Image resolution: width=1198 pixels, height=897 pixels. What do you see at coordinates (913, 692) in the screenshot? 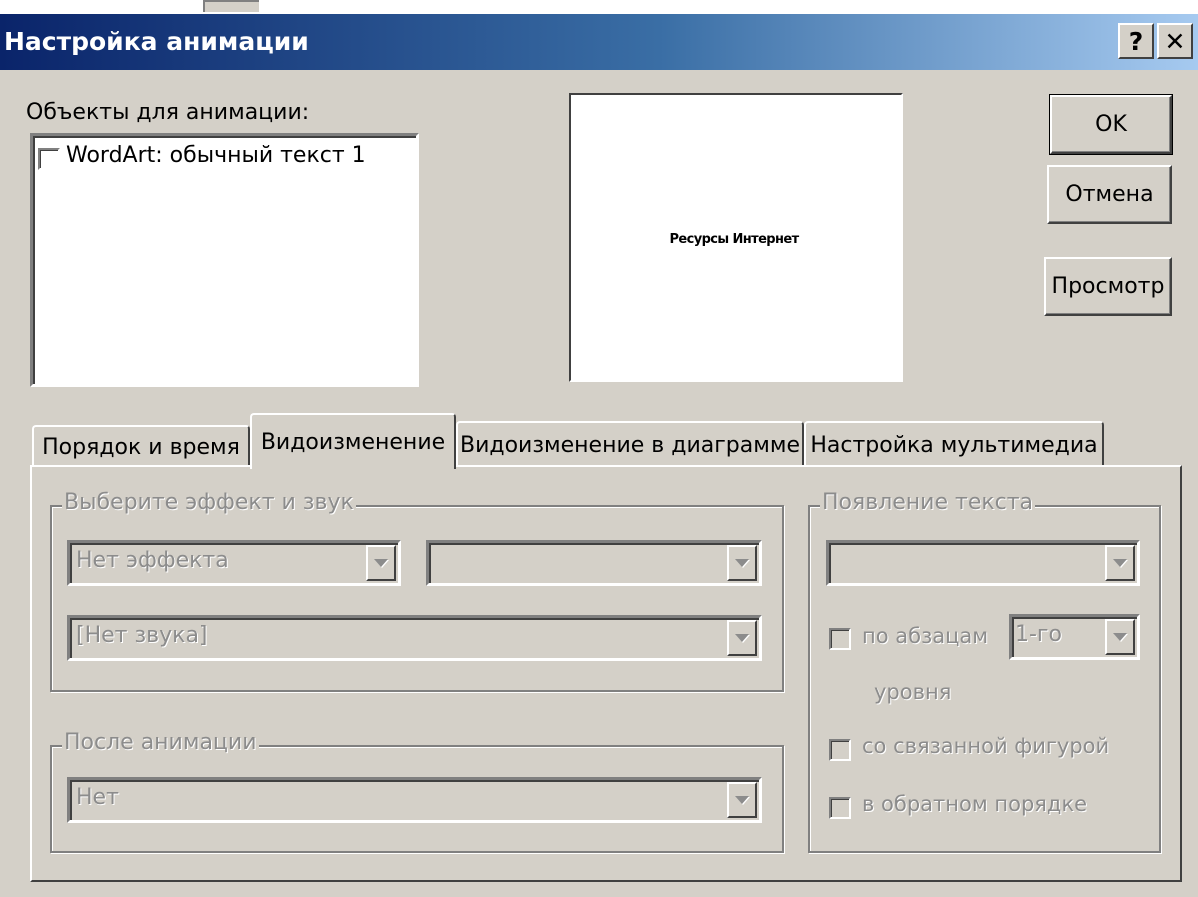
I see `paragraph-level-suffix: уровня` at bounding box center [913, 692].